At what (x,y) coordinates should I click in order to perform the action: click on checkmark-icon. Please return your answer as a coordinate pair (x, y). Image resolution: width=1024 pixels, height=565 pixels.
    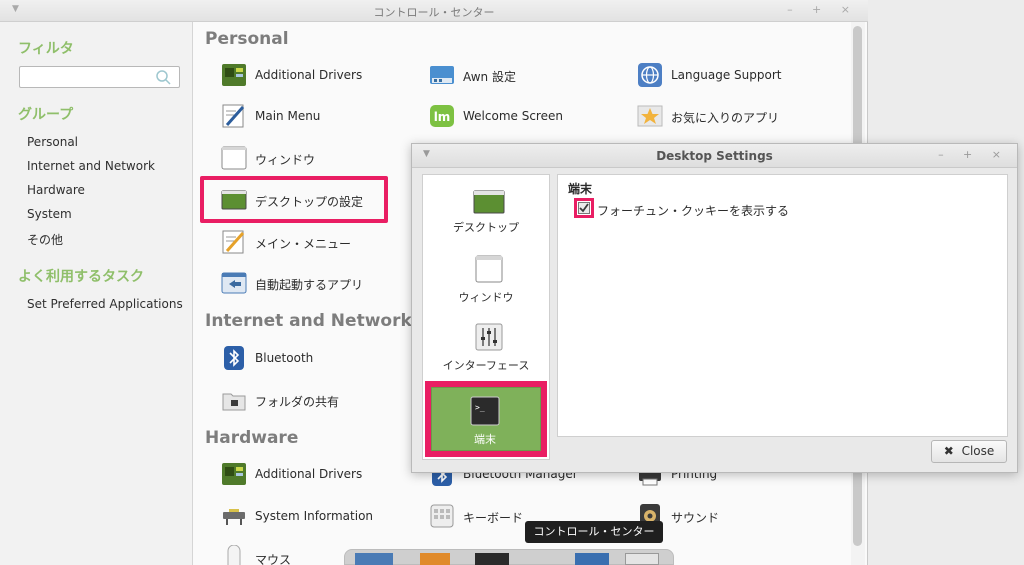
    Looking at the image, I should click on (584, 208).